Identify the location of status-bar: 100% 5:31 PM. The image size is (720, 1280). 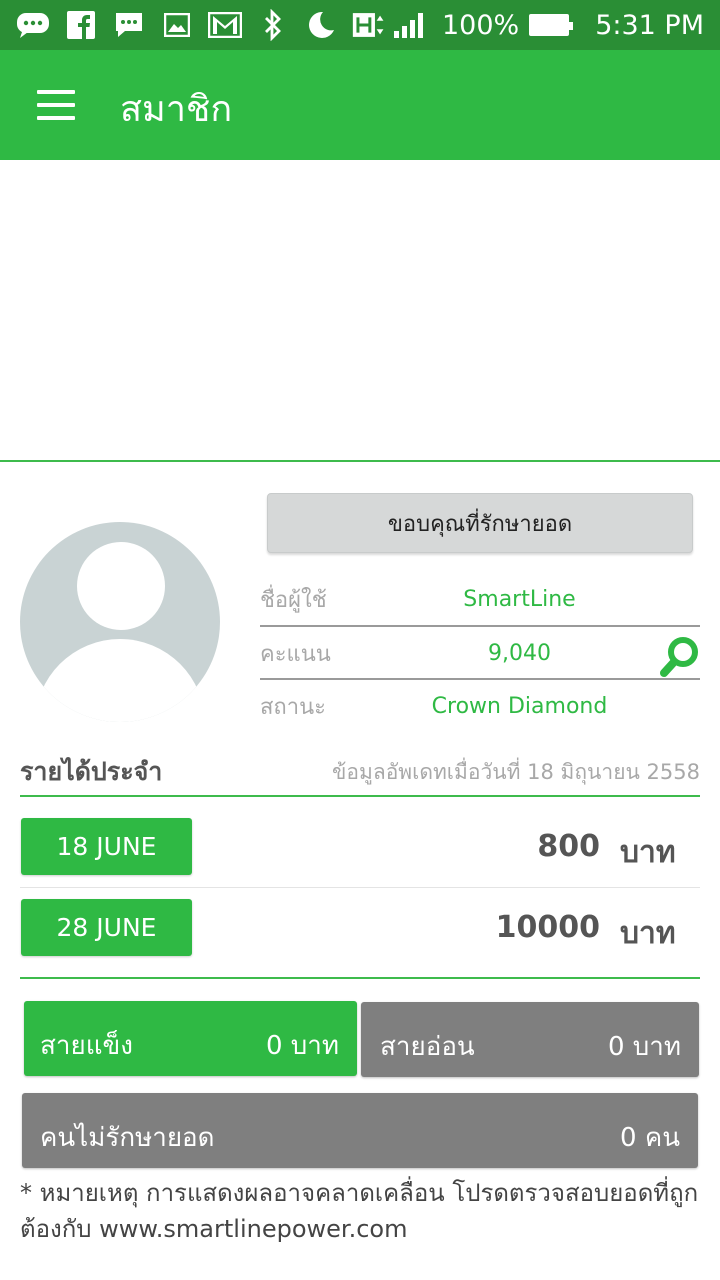
(360, 25).